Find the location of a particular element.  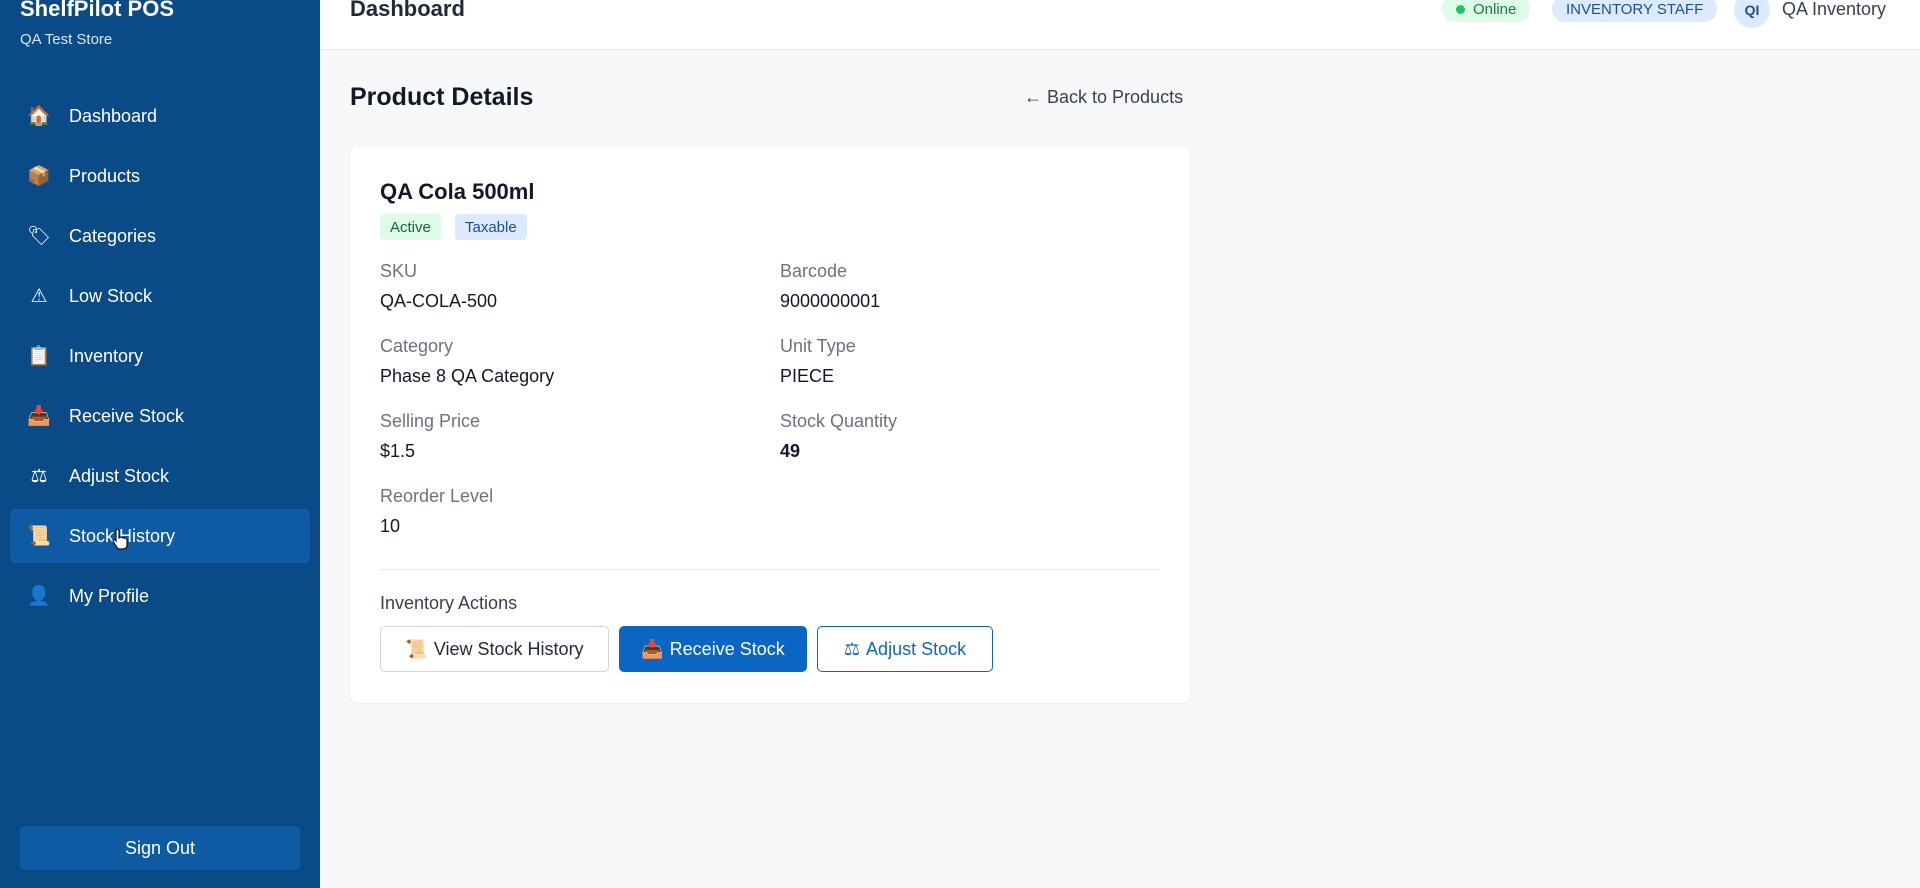

house-icon: 🏠 is located at coordinates (39, 116).